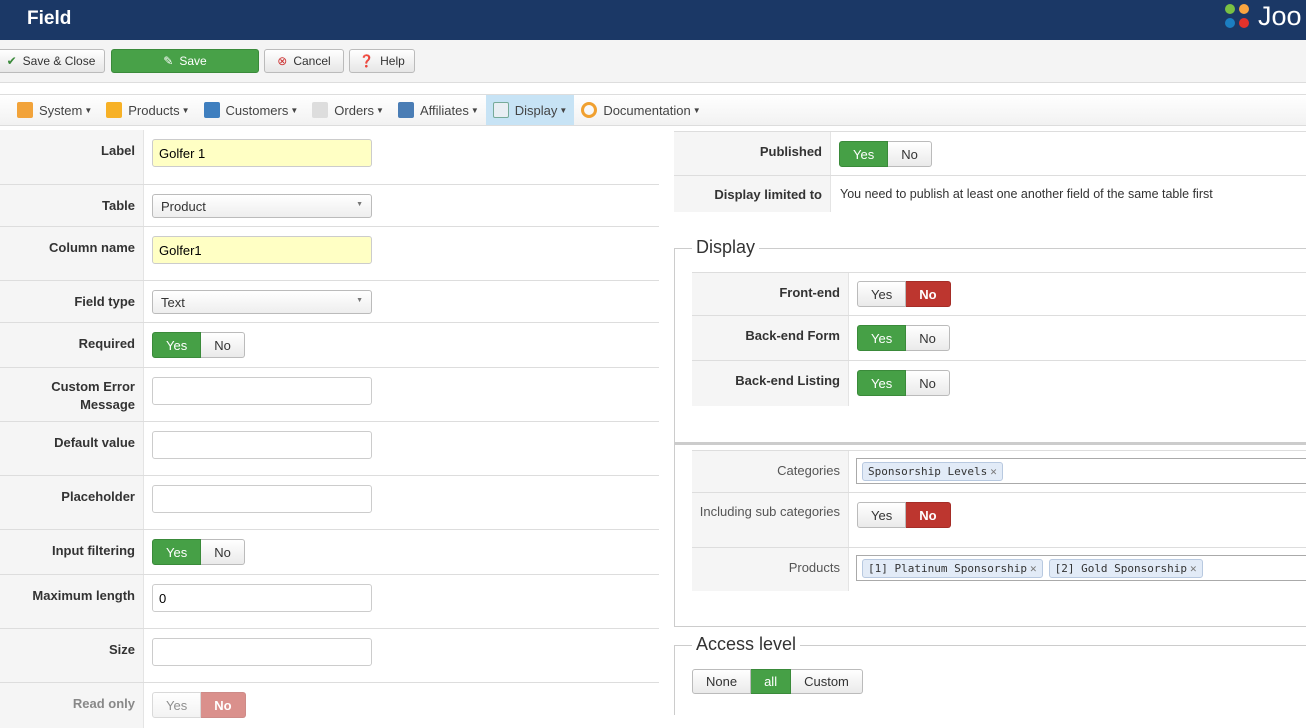 This screenshot has width=1306, height=728. I want to click on menu-products: Products ▼, so click(147, 110).